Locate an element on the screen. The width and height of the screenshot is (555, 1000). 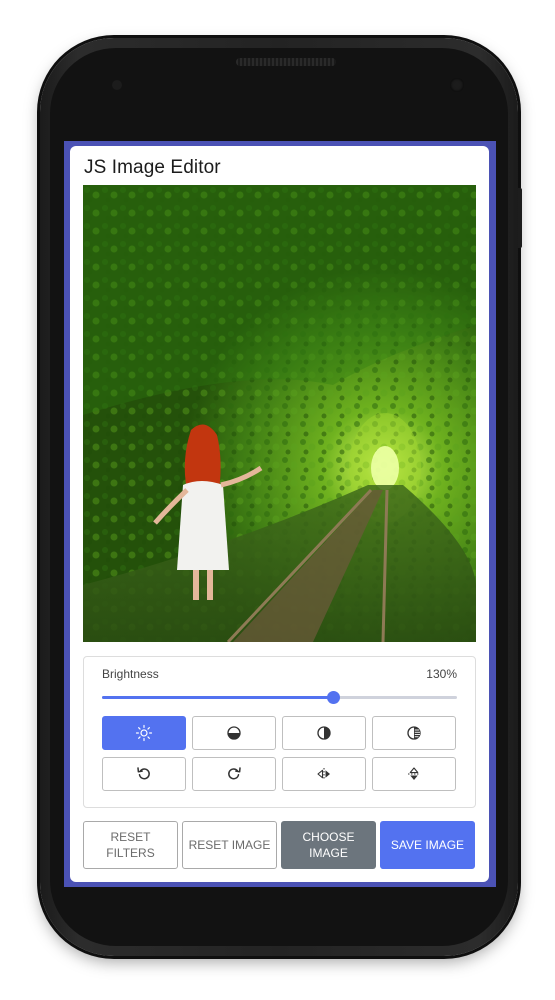
front-camera is located at coordinates (457, 85).